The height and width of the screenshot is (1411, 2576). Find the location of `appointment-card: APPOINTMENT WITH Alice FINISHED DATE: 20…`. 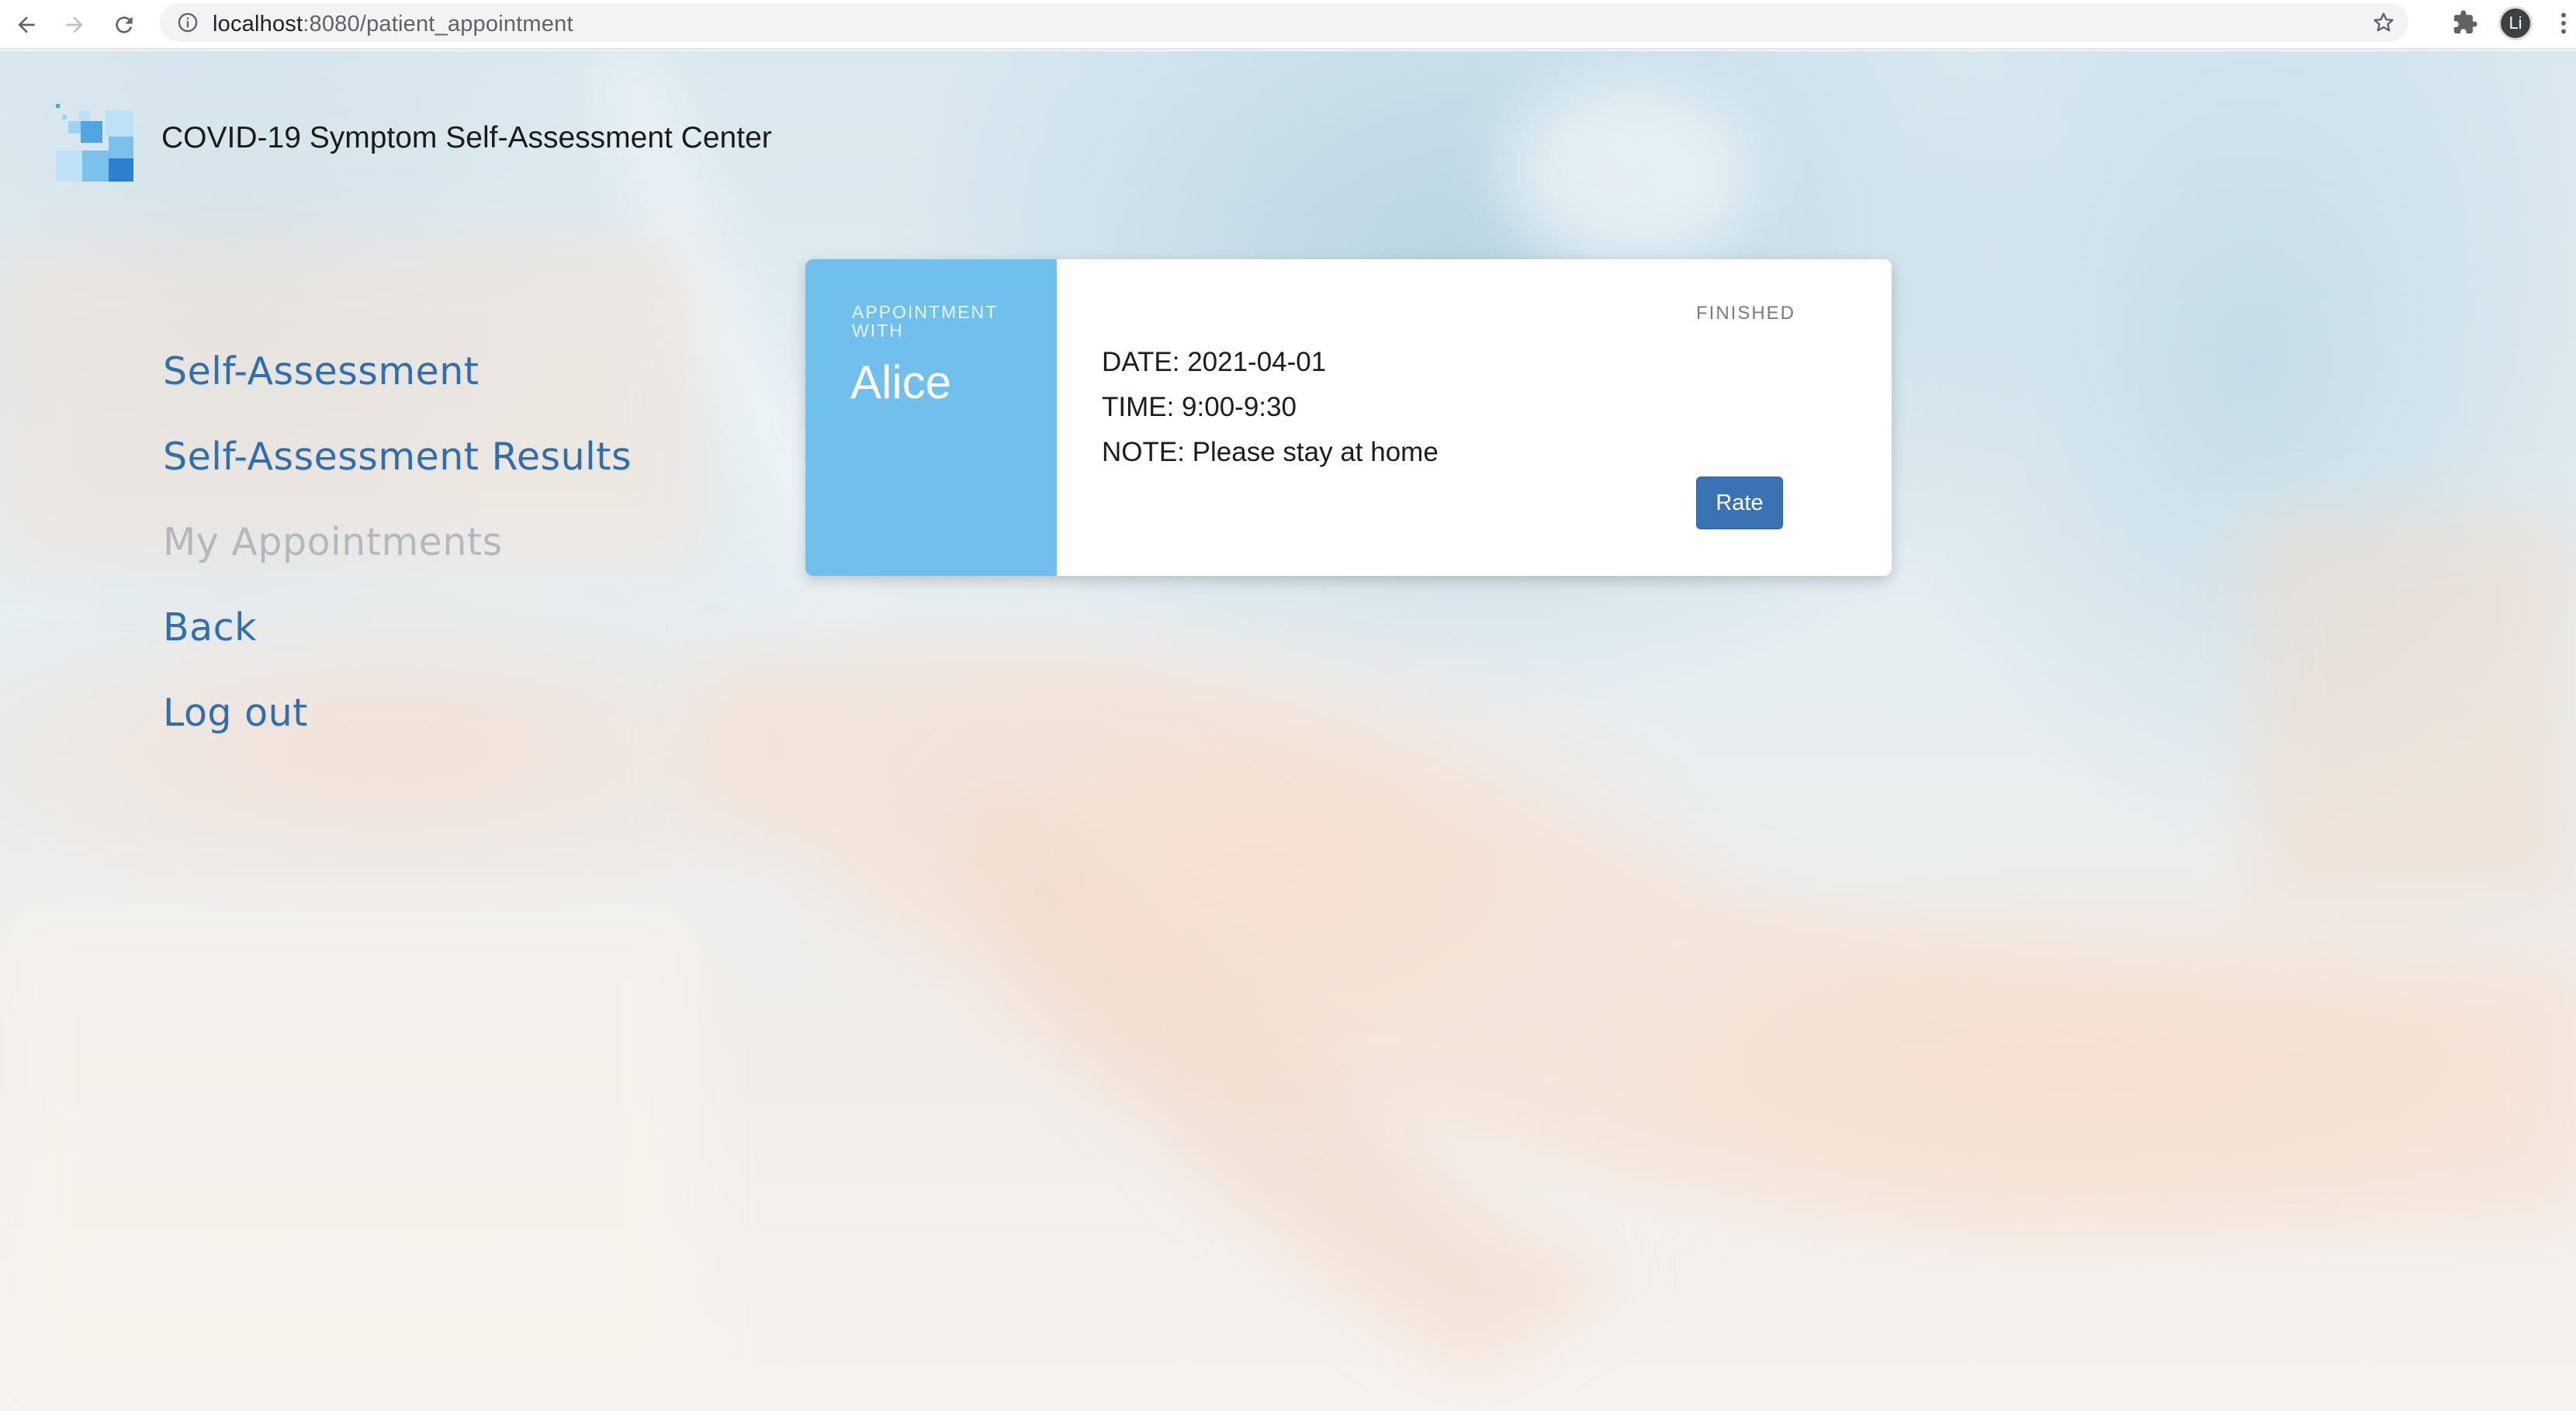

appointment-card: APPOINTMENT WITH Alice FINISHED DATE: 20… is located at coordinates (1348, 418).